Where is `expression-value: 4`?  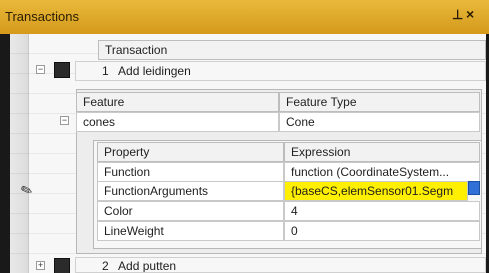 expression-value: 4 is located at coordinates (294, 211).